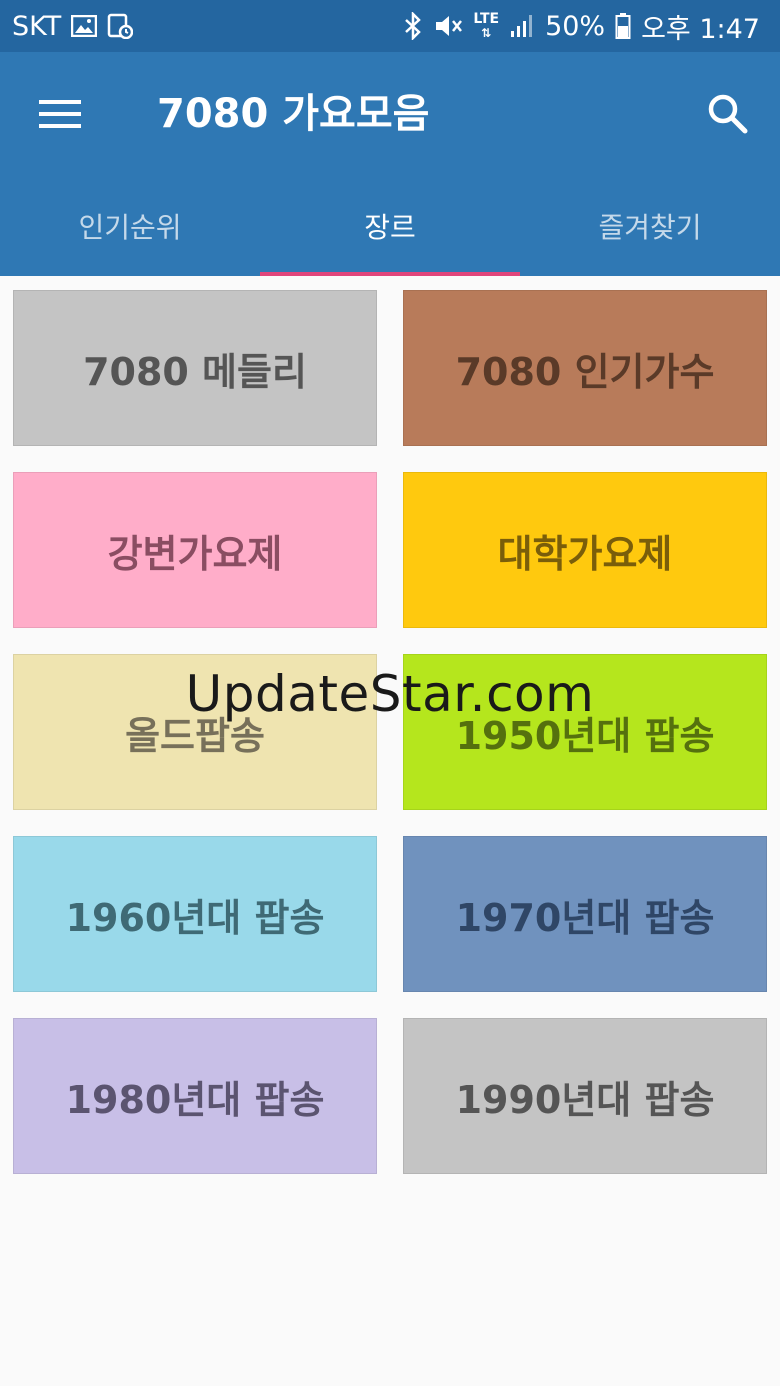 The width and height of the screenshot is (780, 1386). What do you see at coordinates (37, 26) in the screenshot?
I see `carrier-label: SKT` at bounding box center [37, 26].